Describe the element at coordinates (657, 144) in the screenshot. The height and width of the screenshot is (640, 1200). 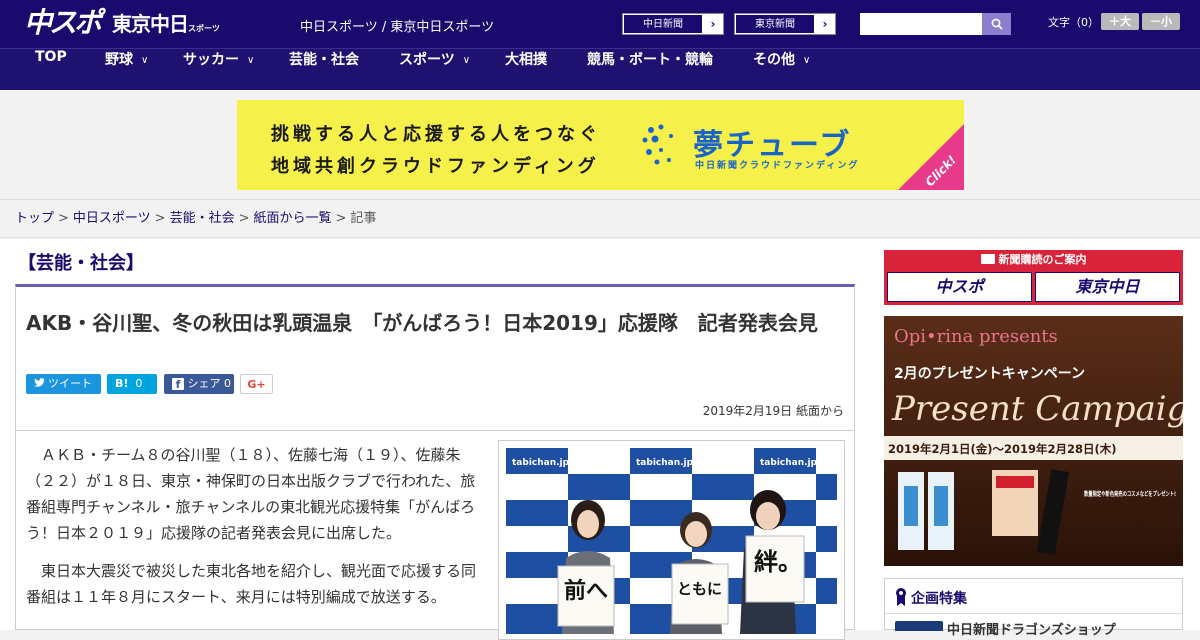
I see `dots-logo-icon` at that location.